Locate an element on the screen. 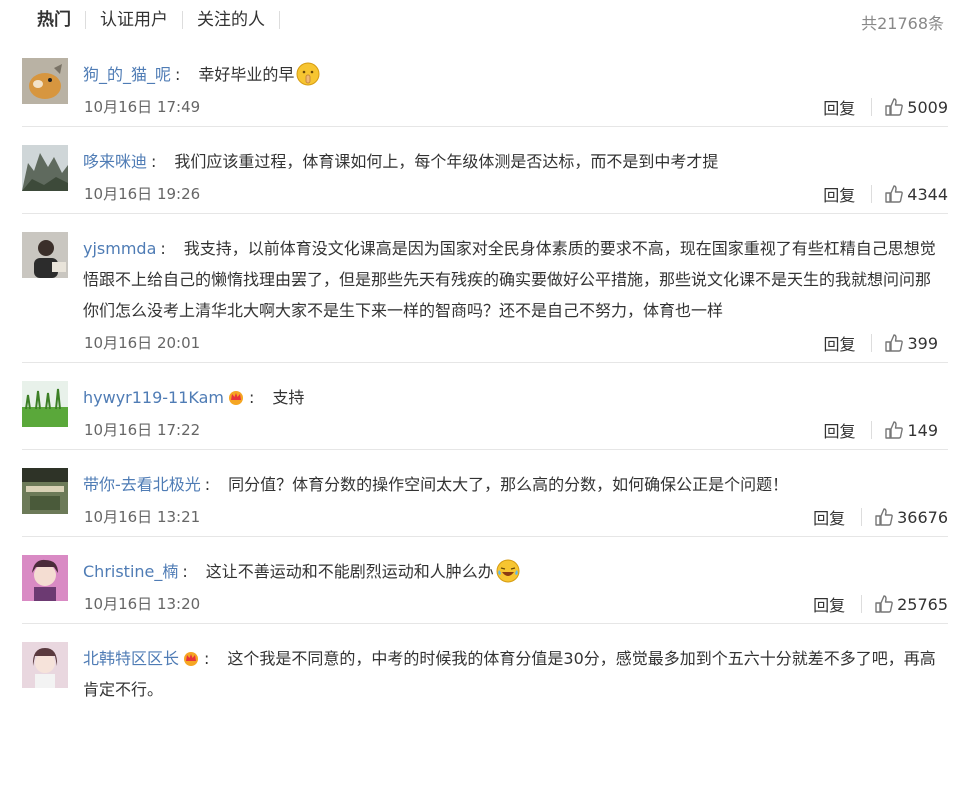 The height and width of the screenshot is (785, 980). comment-time: 10月16日 13:20 is located at coordinates (142, 604).